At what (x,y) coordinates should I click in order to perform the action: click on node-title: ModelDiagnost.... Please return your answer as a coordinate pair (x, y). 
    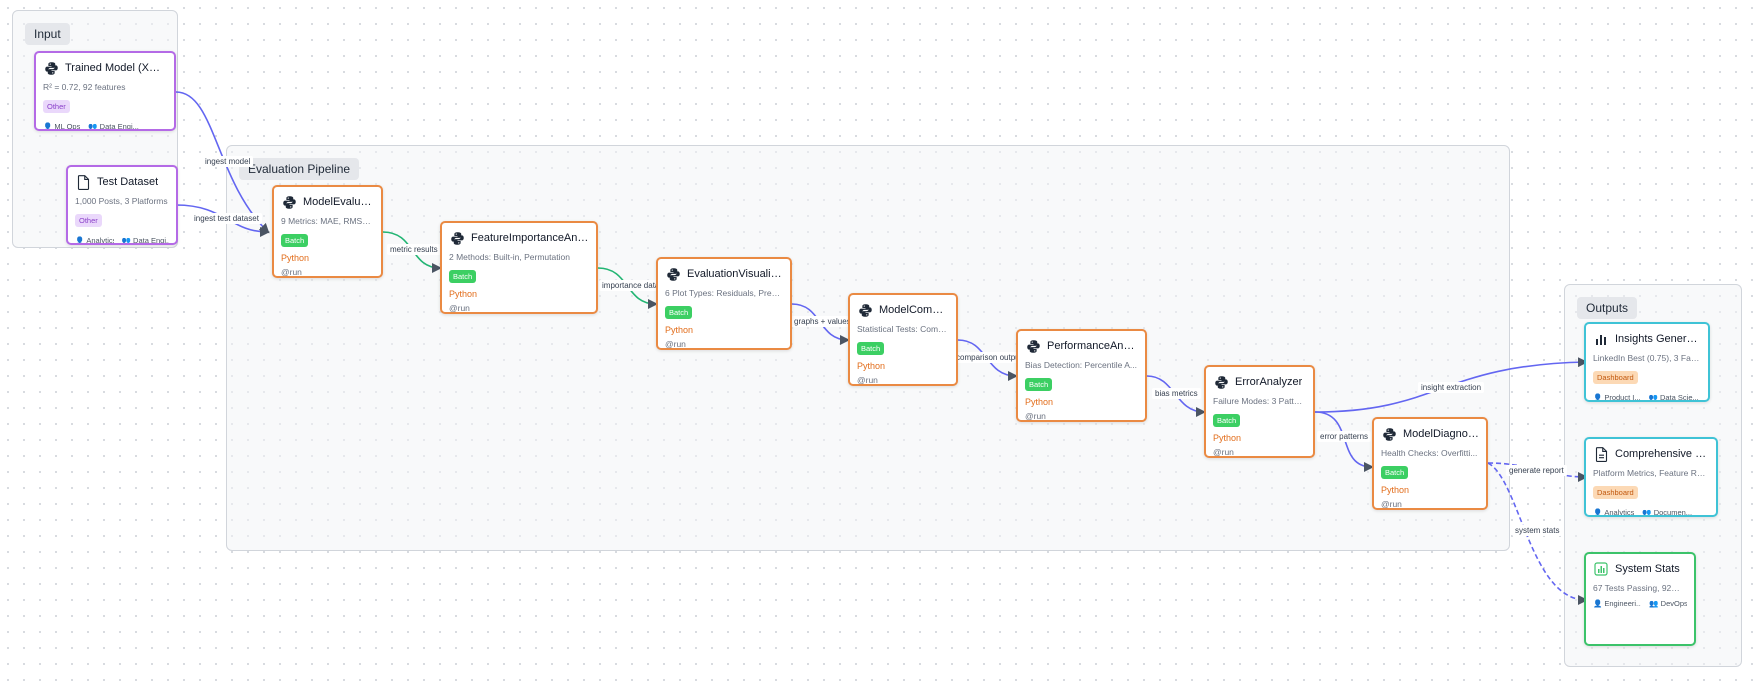
    Looking at the image, I should click on (1441, 434).